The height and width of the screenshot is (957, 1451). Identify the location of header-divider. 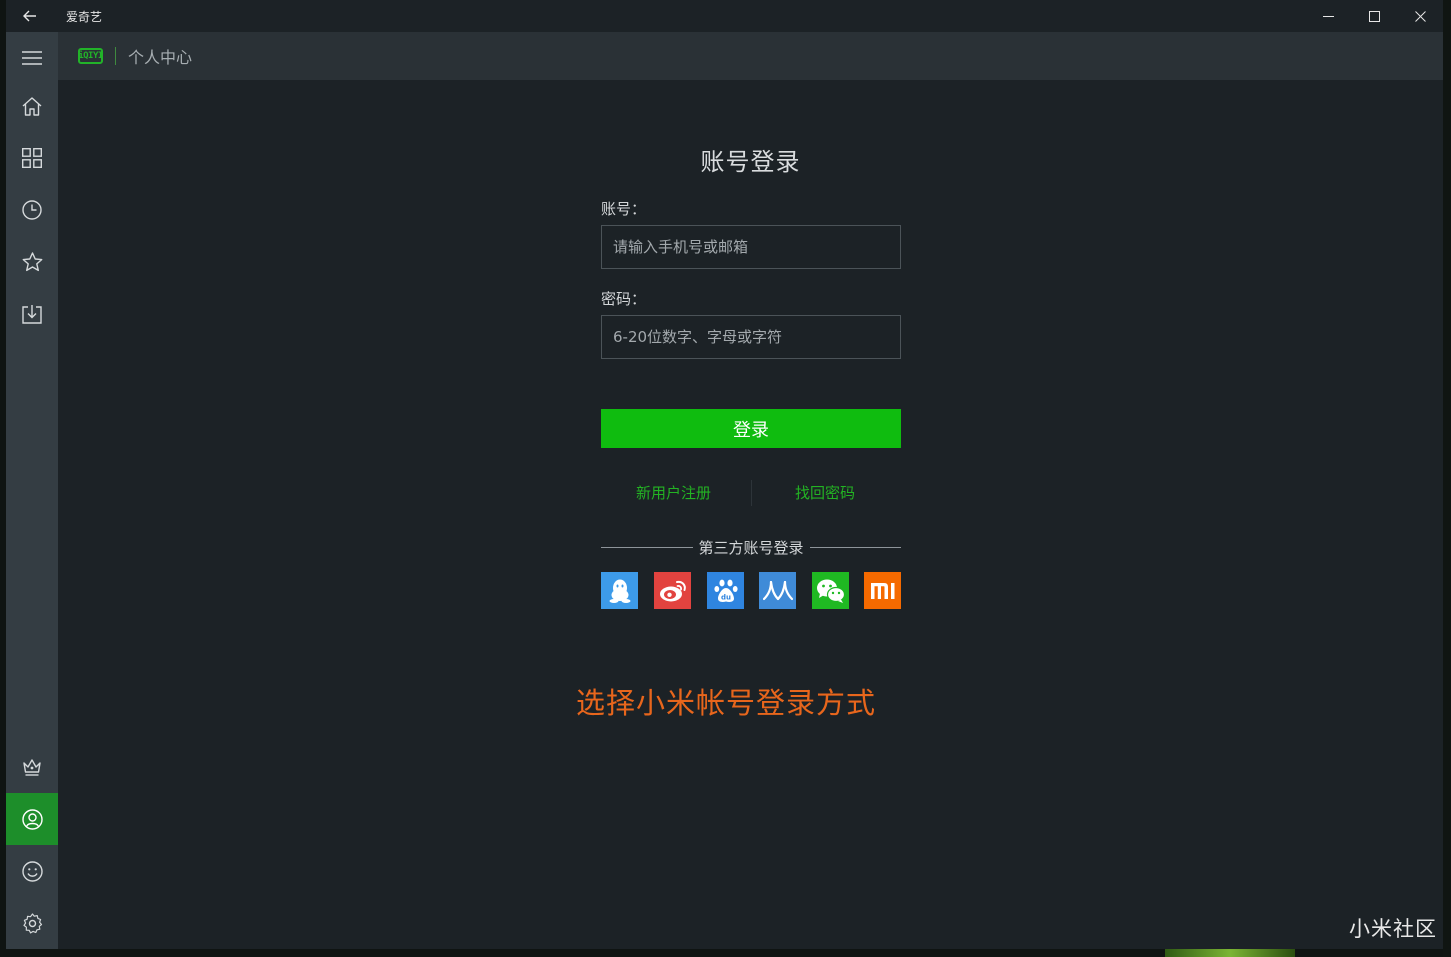
(115, 56).